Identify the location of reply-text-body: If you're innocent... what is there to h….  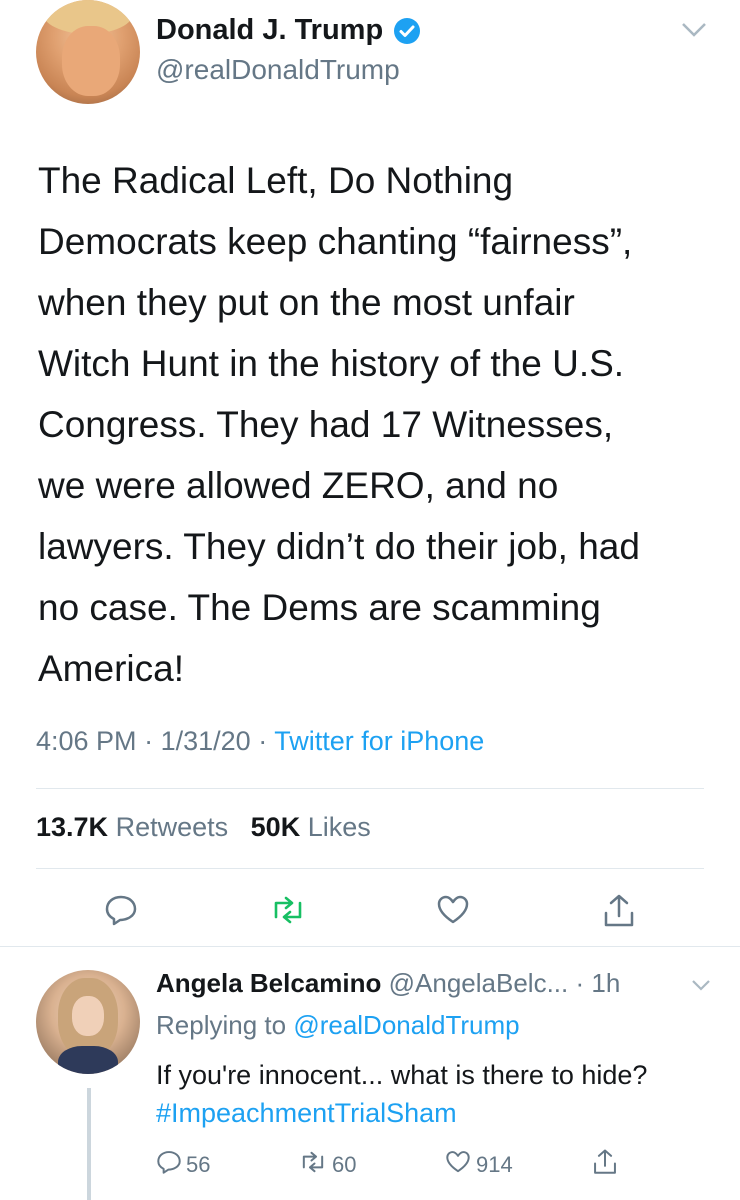
(402, 1075).